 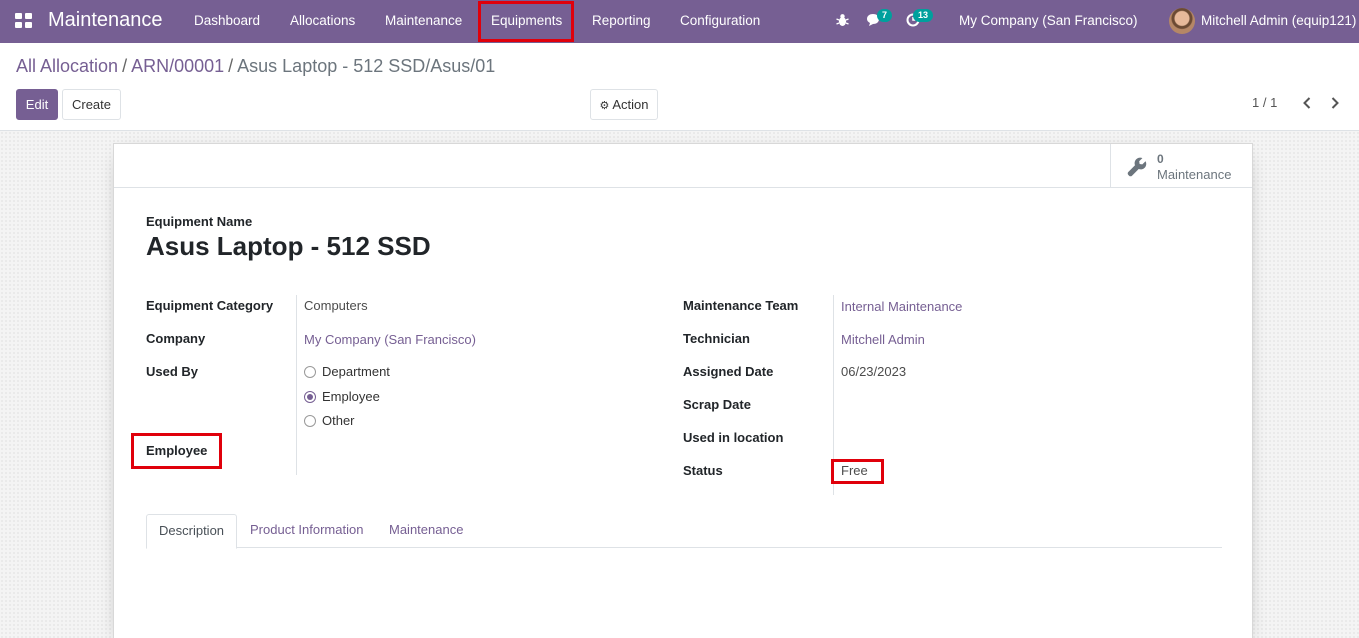 What do you see at coordinates (390, 339) in the screenshot?
I see `company-value: My Company (San Francisco)` at bounding box center [390, 339].